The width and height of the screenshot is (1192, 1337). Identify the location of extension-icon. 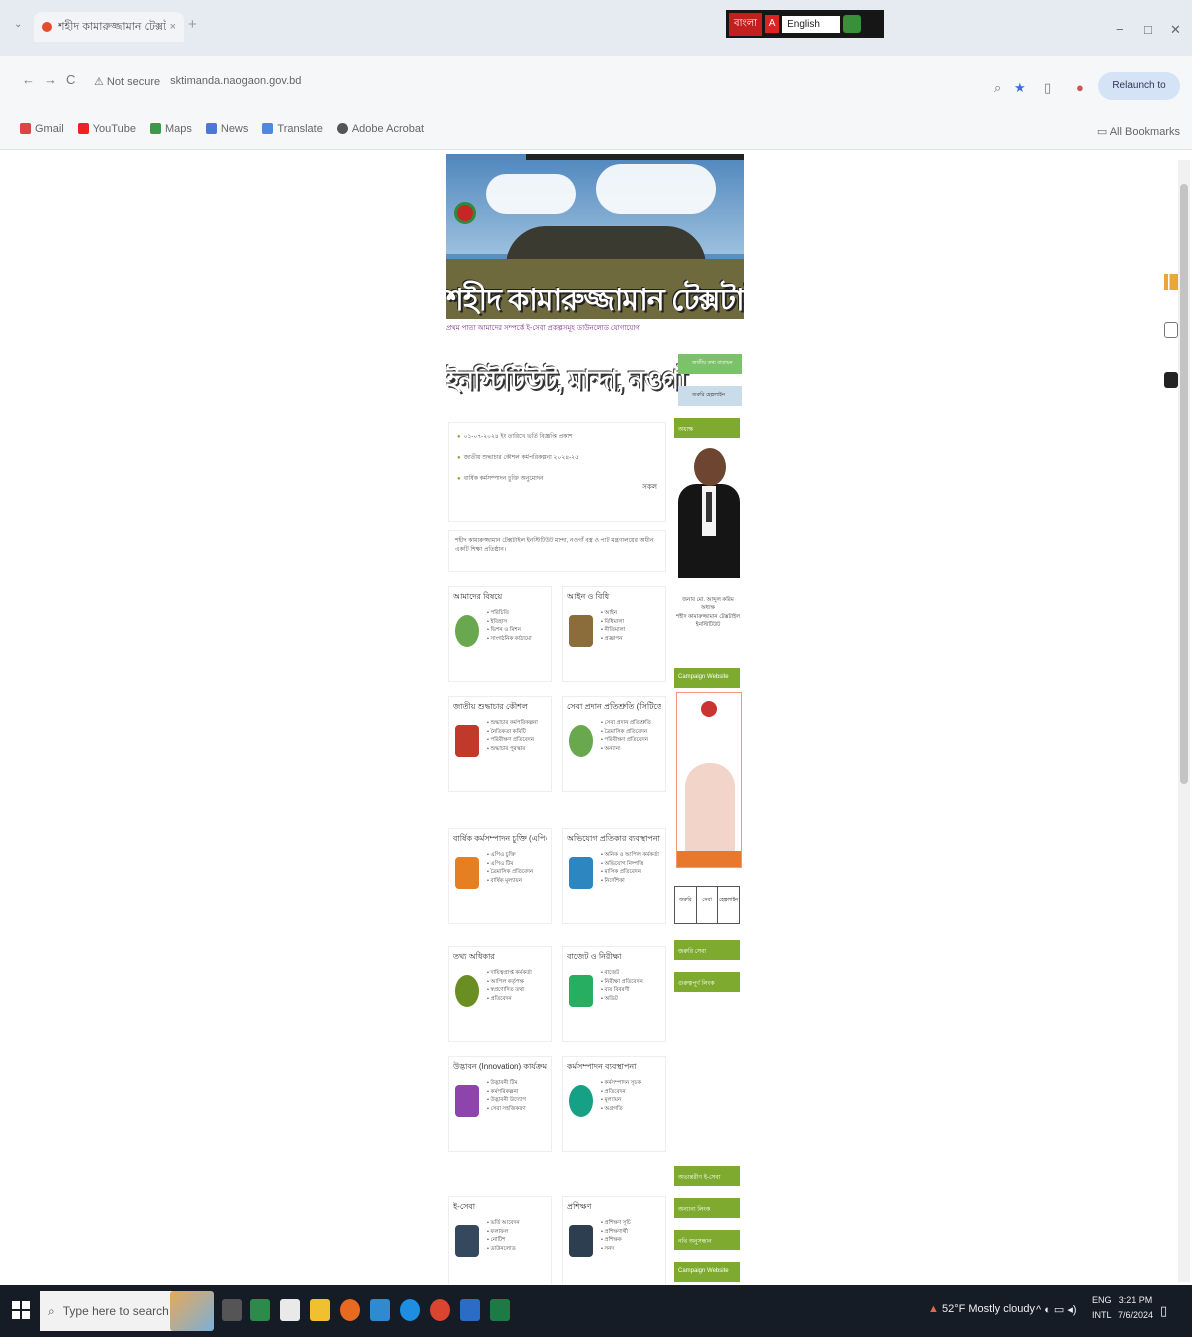
(852, 24).